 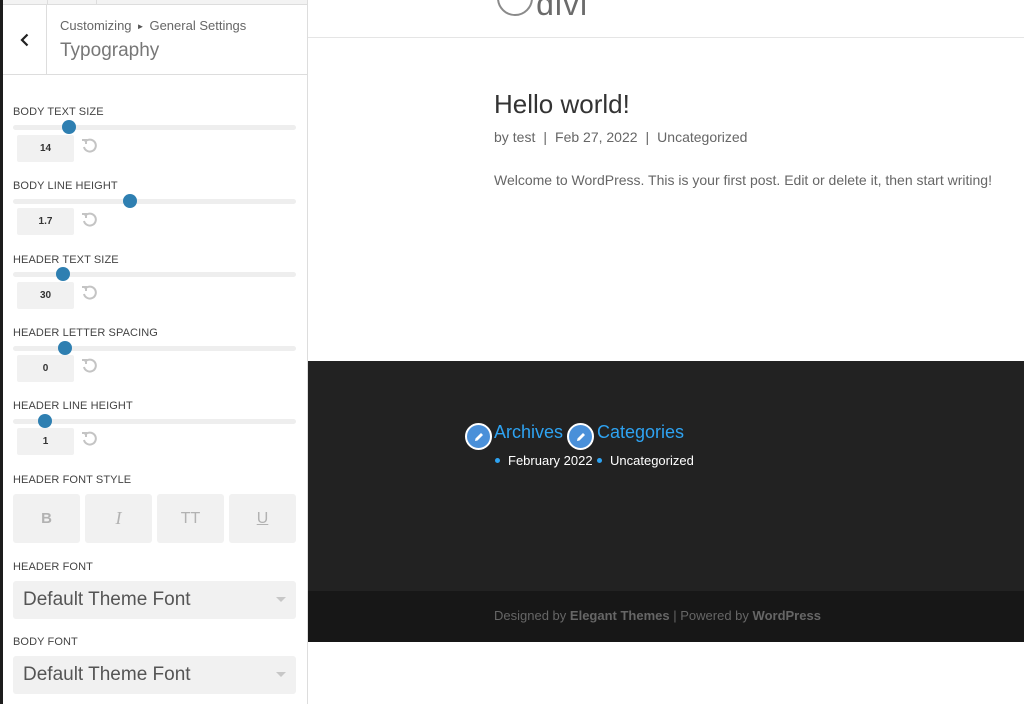 I want to click on header-text-size-slider, so click(x=154, y=274).